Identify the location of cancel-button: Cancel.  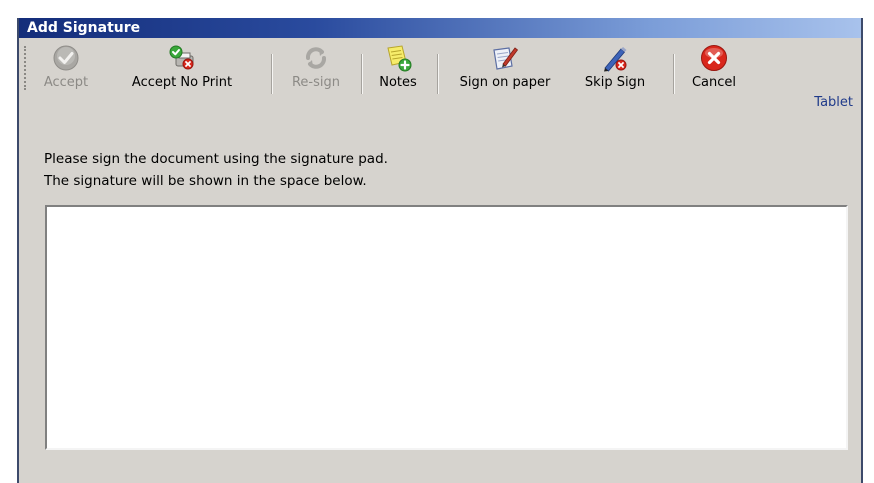
(714, 68).